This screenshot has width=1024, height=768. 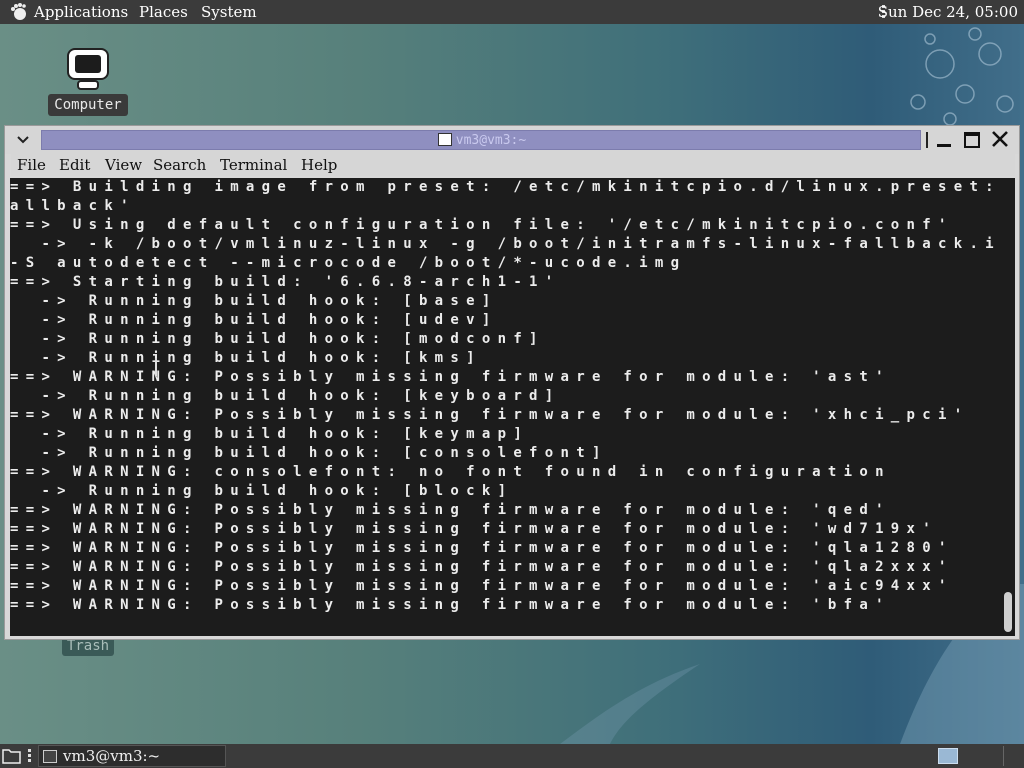 I want to click on menu-view: View, so click(x=123, y=165).